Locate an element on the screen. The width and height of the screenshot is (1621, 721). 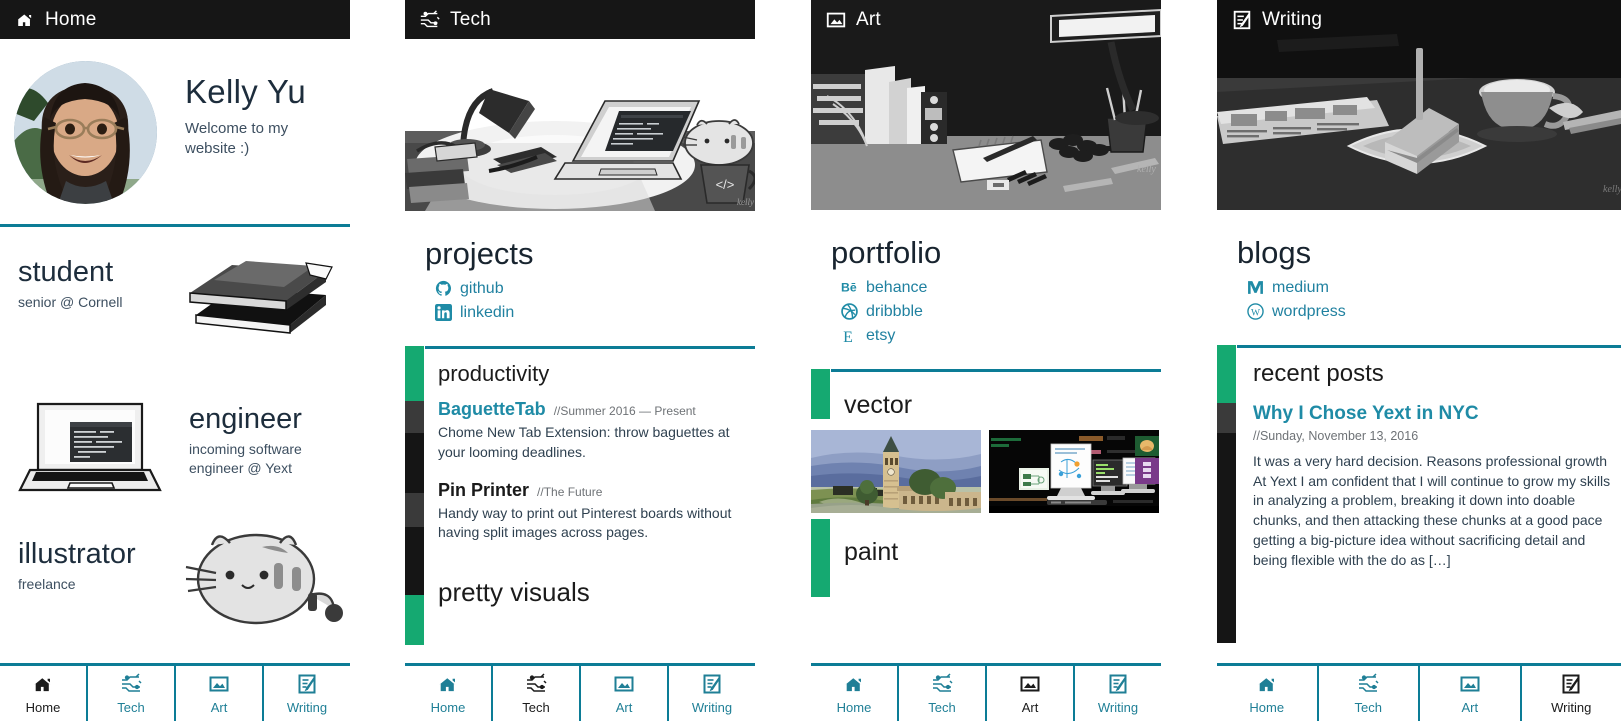
etsy-icon: E is located at coordinates (849, 336).